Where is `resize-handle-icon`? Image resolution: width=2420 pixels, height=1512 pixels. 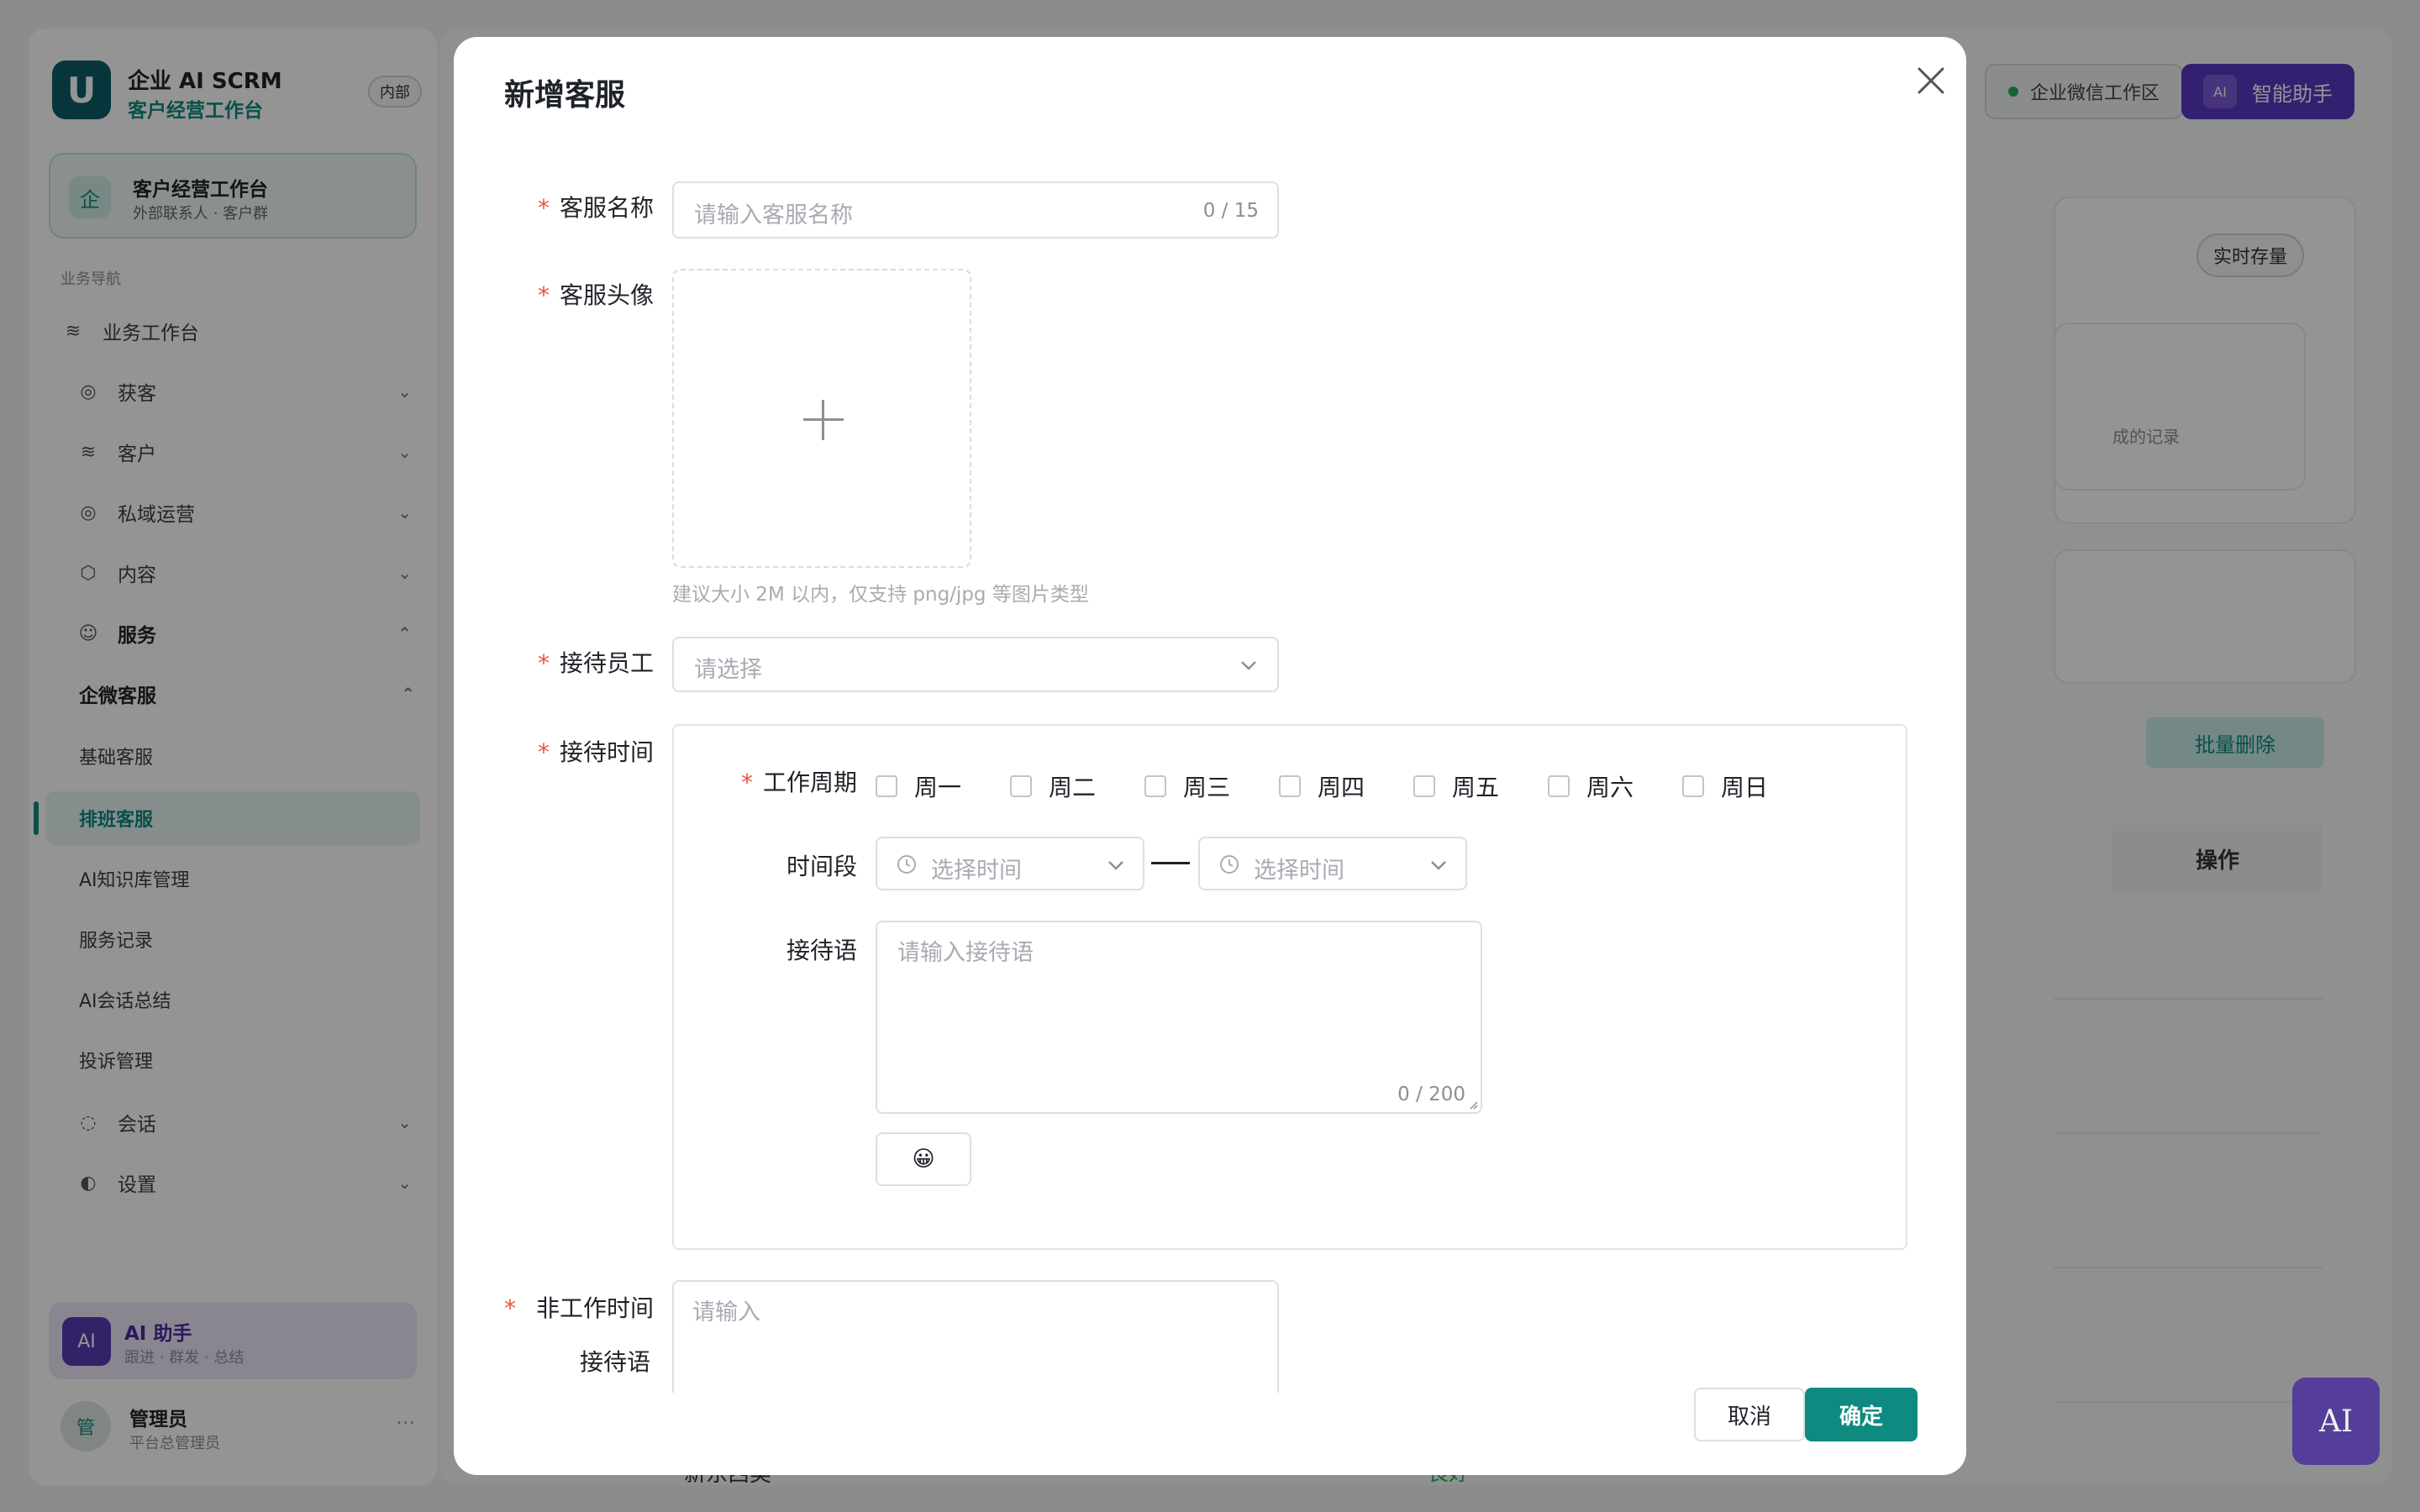
resize-handle-icon is located at coordinates (1473, 1104).